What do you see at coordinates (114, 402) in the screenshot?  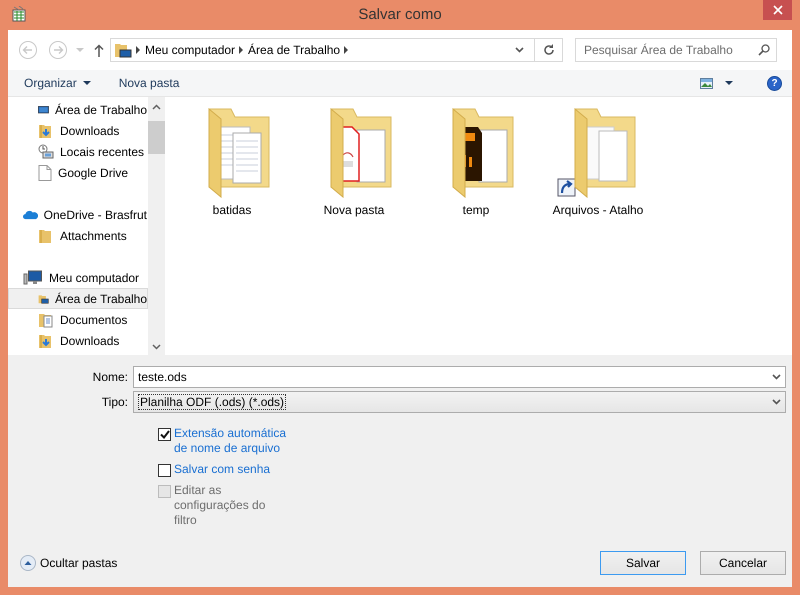 I see `type-label: Tipo:` at bounding box center [114, 402].